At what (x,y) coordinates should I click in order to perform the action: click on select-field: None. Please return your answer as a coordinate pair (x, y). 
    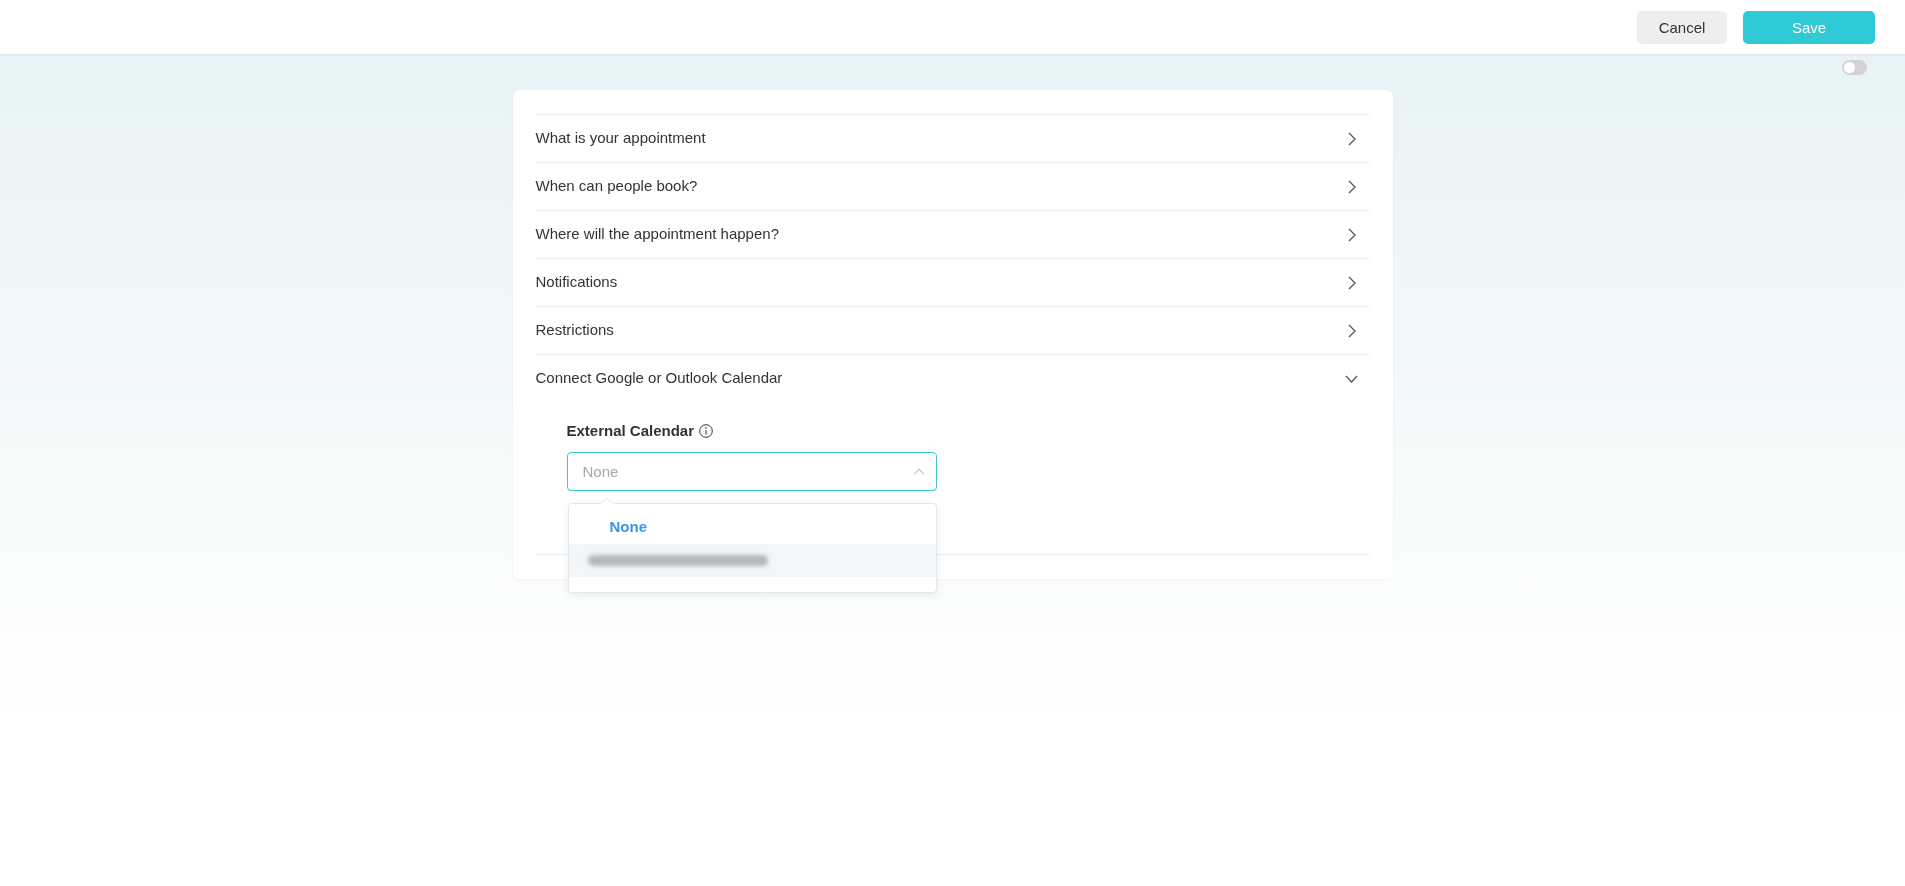
    Looking at the image, I should click on (751, 471).